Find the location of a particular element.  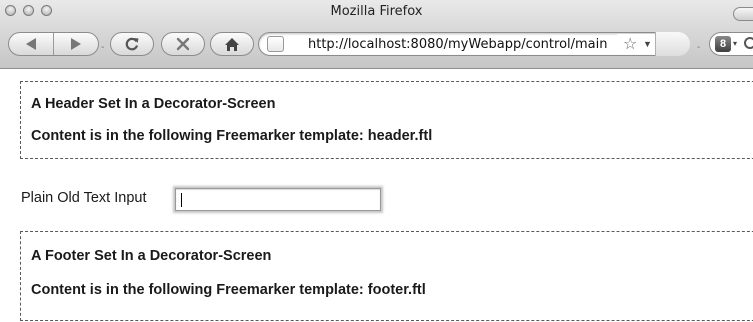

page-icon is located at coordinates (275, 44).